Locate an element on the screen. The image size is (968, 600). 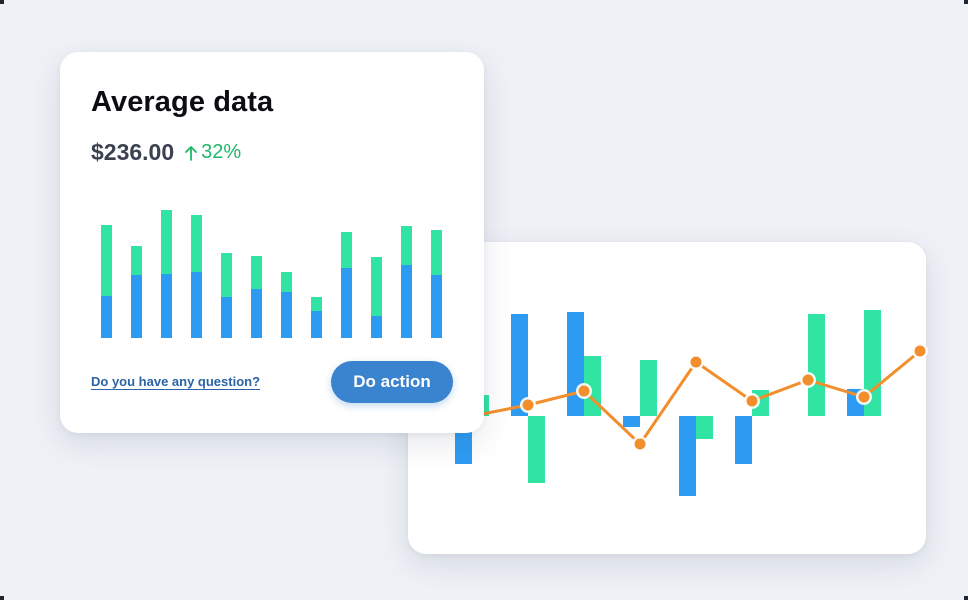
do-action-button: Do action is located at coordinates (392, 382).